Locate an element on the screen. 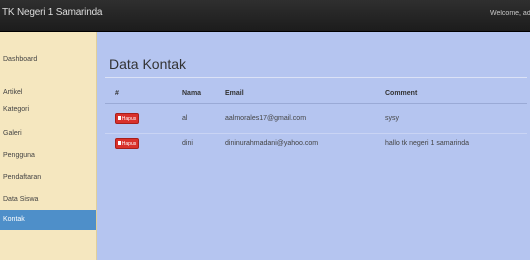 This screenshot has width=530, height=260. column-header-nama: Nama is located at coordinates (192, 93).